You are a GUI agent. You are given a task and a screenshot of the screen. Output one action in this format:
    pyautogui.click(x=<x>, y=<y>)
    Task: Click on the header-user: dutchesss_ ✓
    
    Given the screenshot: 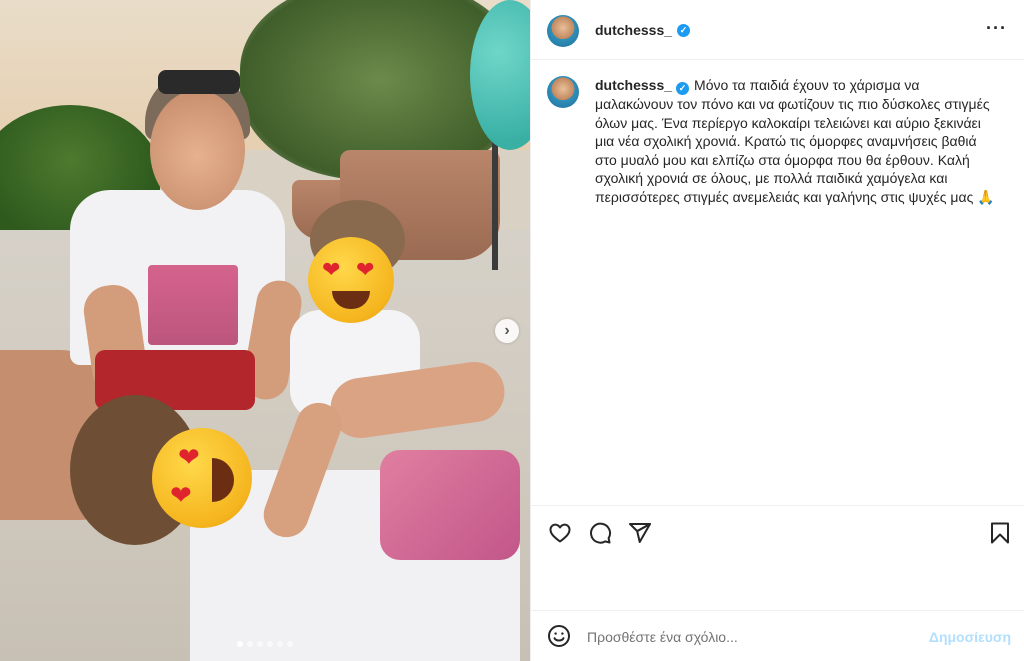 What is the action you would take?
    pyautogui.click(x=643, y=30)
    